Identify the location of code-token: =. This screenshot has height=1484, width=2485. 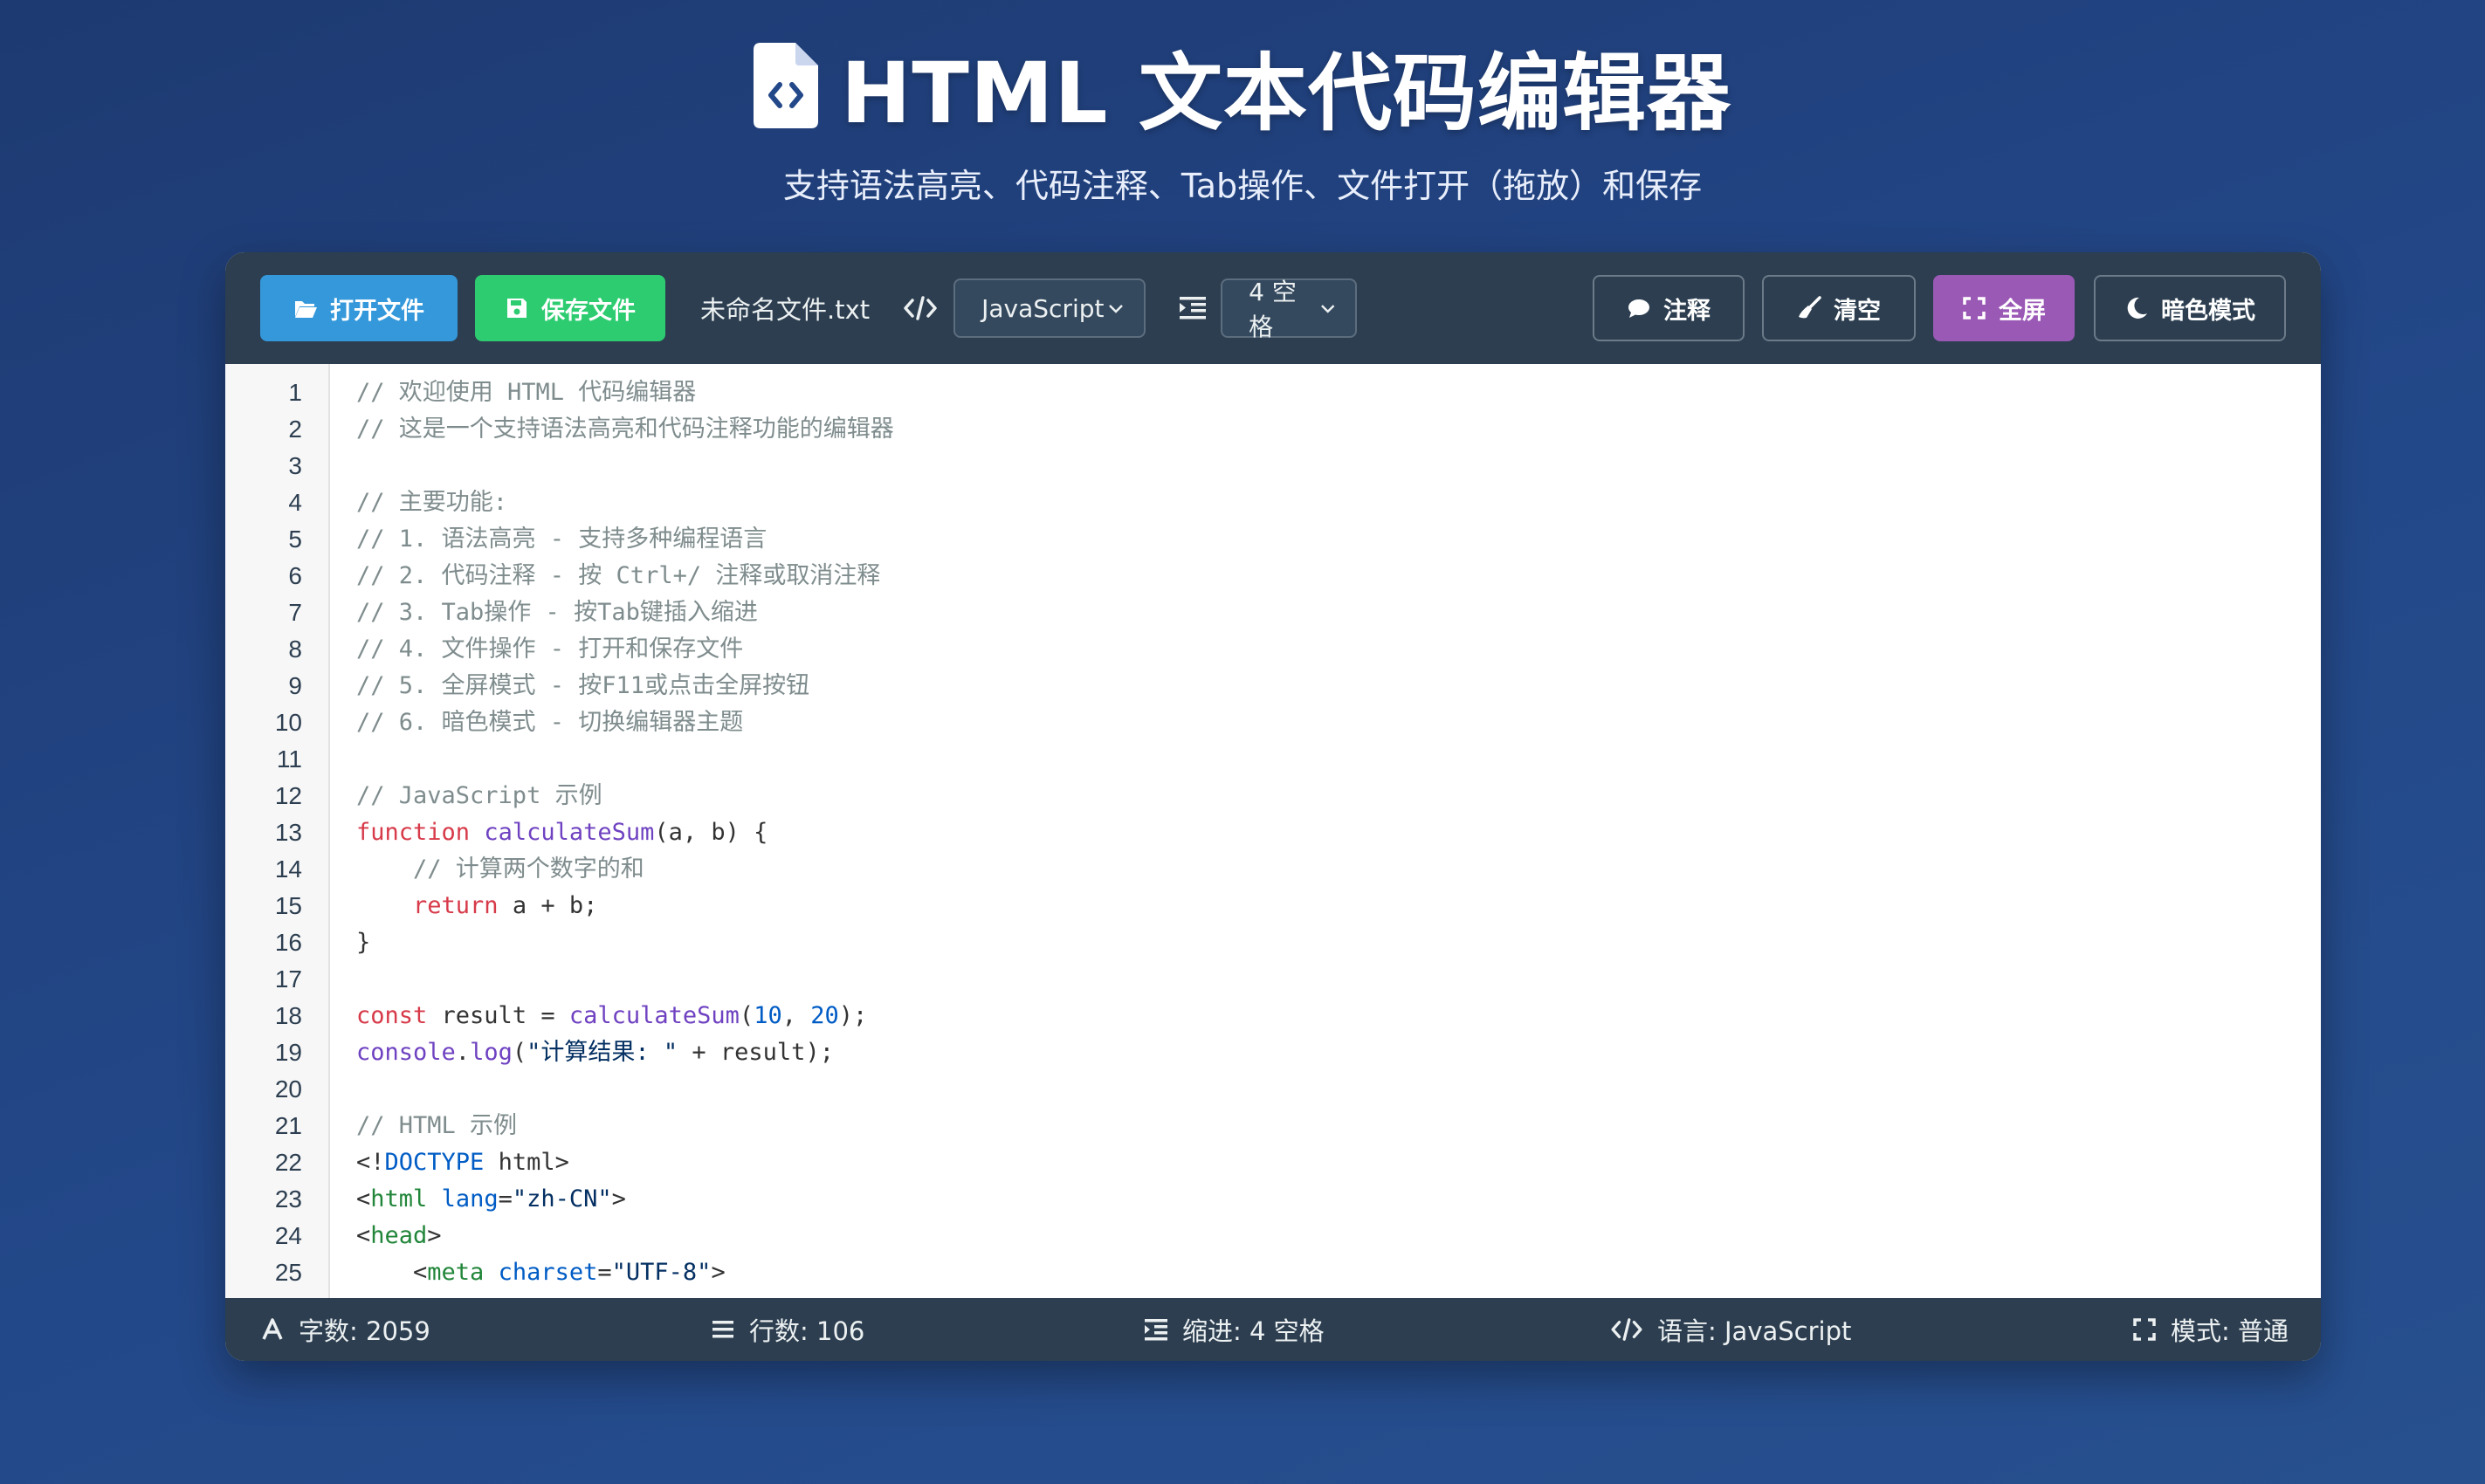
(604, 1272).